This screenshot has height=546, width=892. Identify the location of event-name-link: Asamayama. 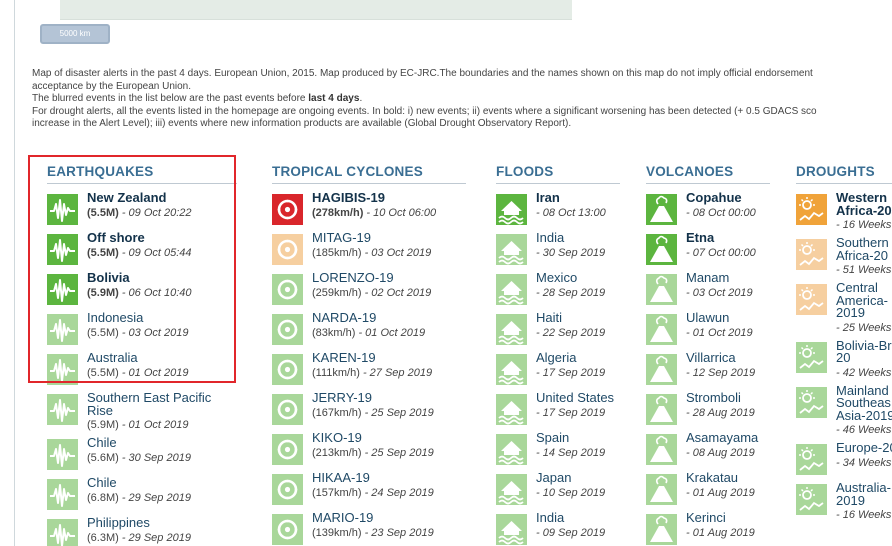
(728, 438).